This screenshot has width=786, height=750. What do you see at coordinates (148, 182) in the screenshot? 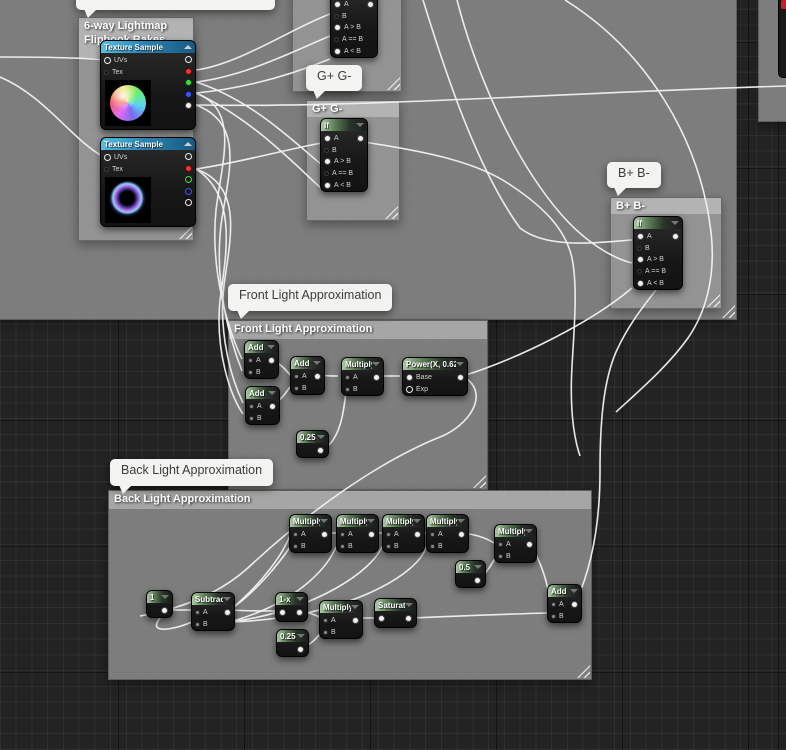
I see `node-texture-sample-2: Texture Sample UVs Tex` at bounding box center [148, 182].